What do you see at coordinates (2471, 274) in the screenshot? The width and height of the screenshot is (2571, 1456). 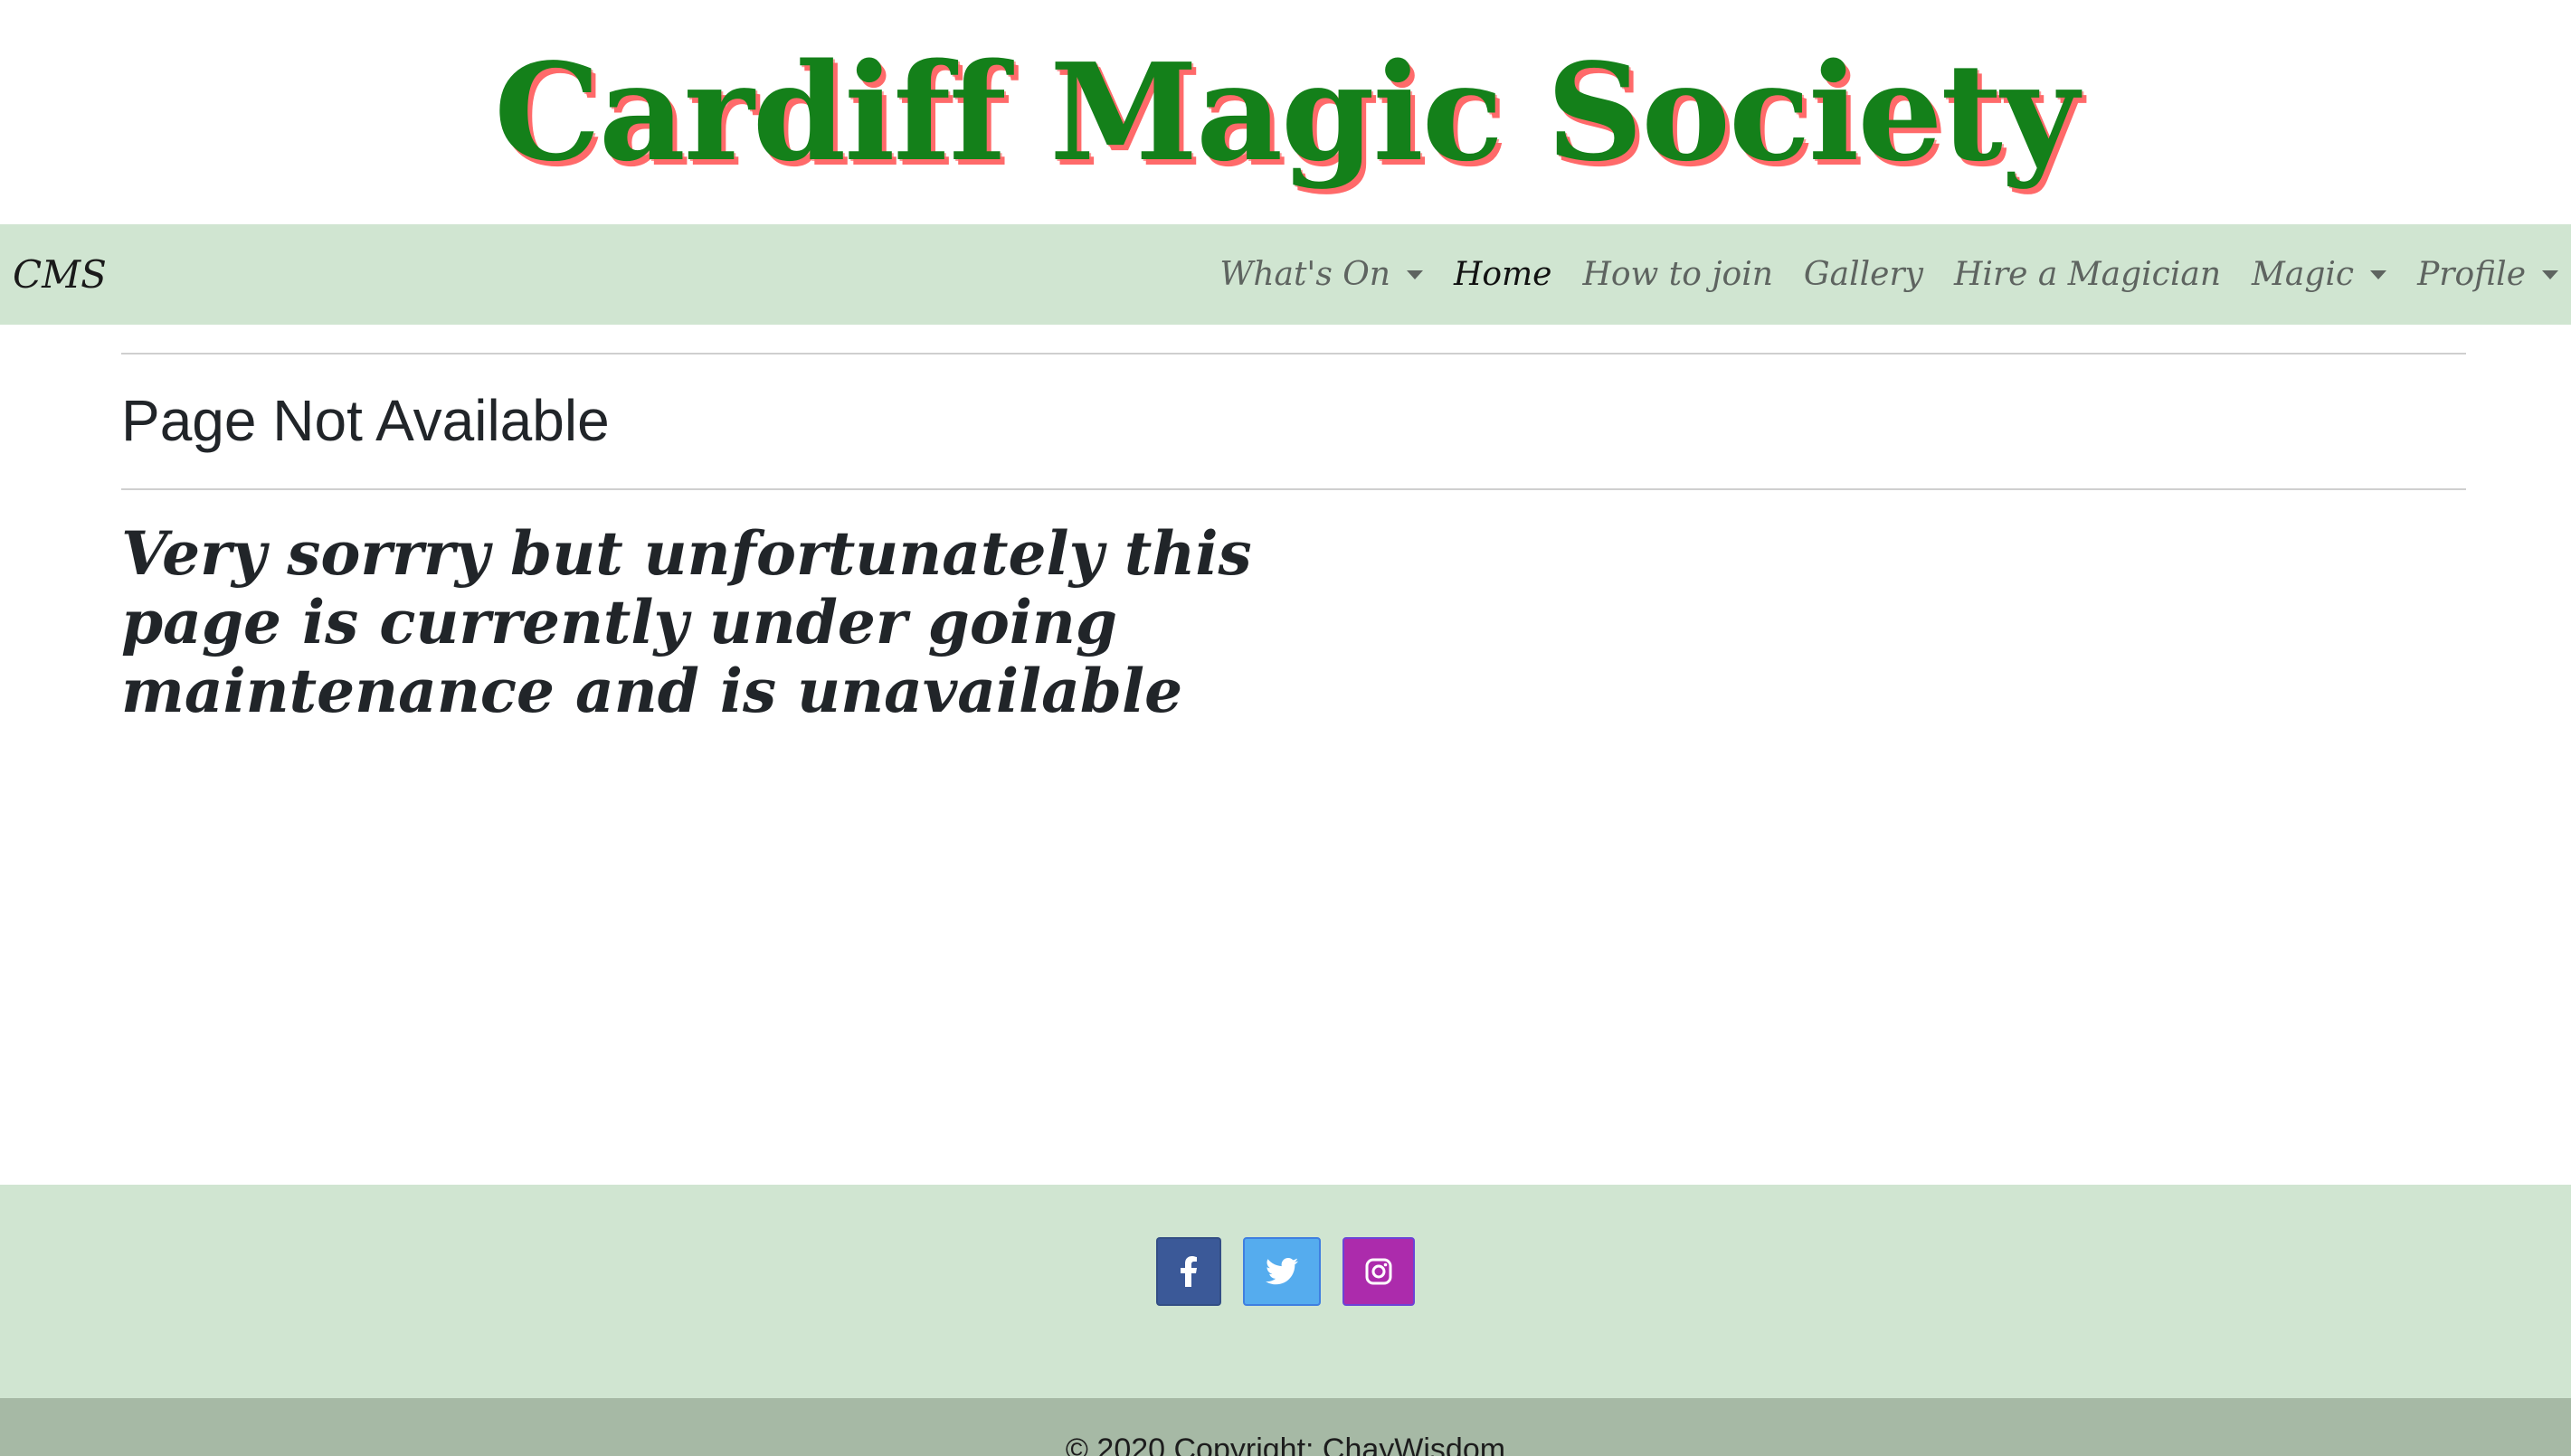 I see `nav-item-label: Profile` at bounding box center [2471, 274].